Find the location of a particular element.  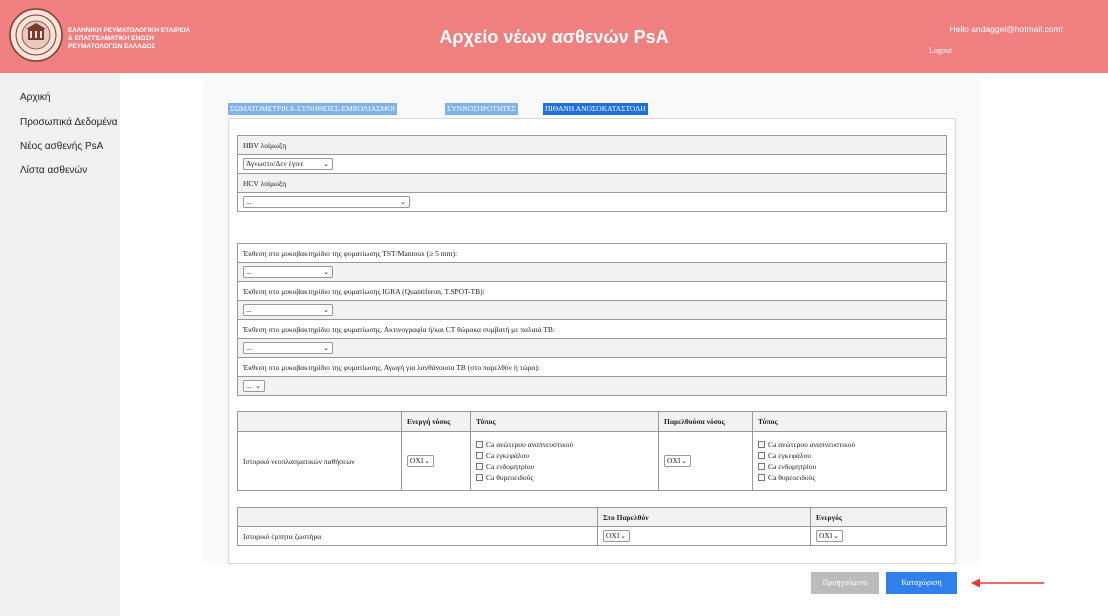

page-title: Αρχείο νέων ασθενών PsA is located at coordinates (554, 37).